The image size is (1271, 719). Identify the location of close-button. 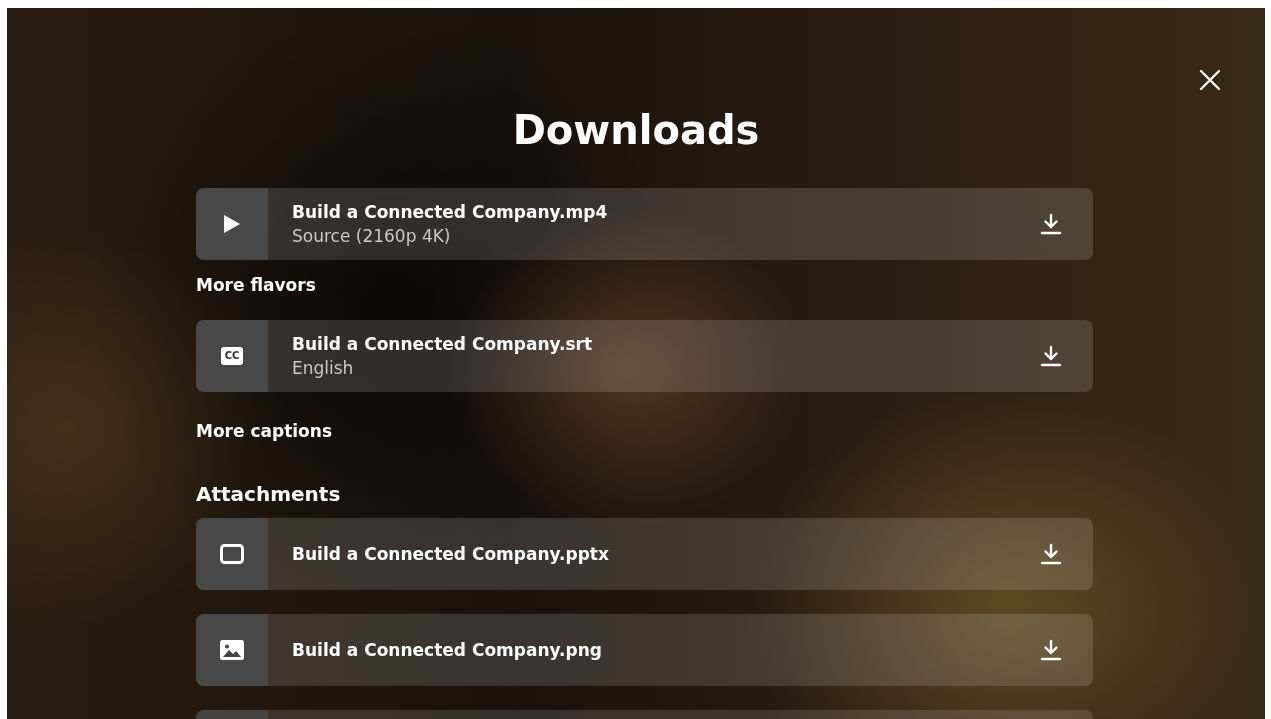
(1210, 80).